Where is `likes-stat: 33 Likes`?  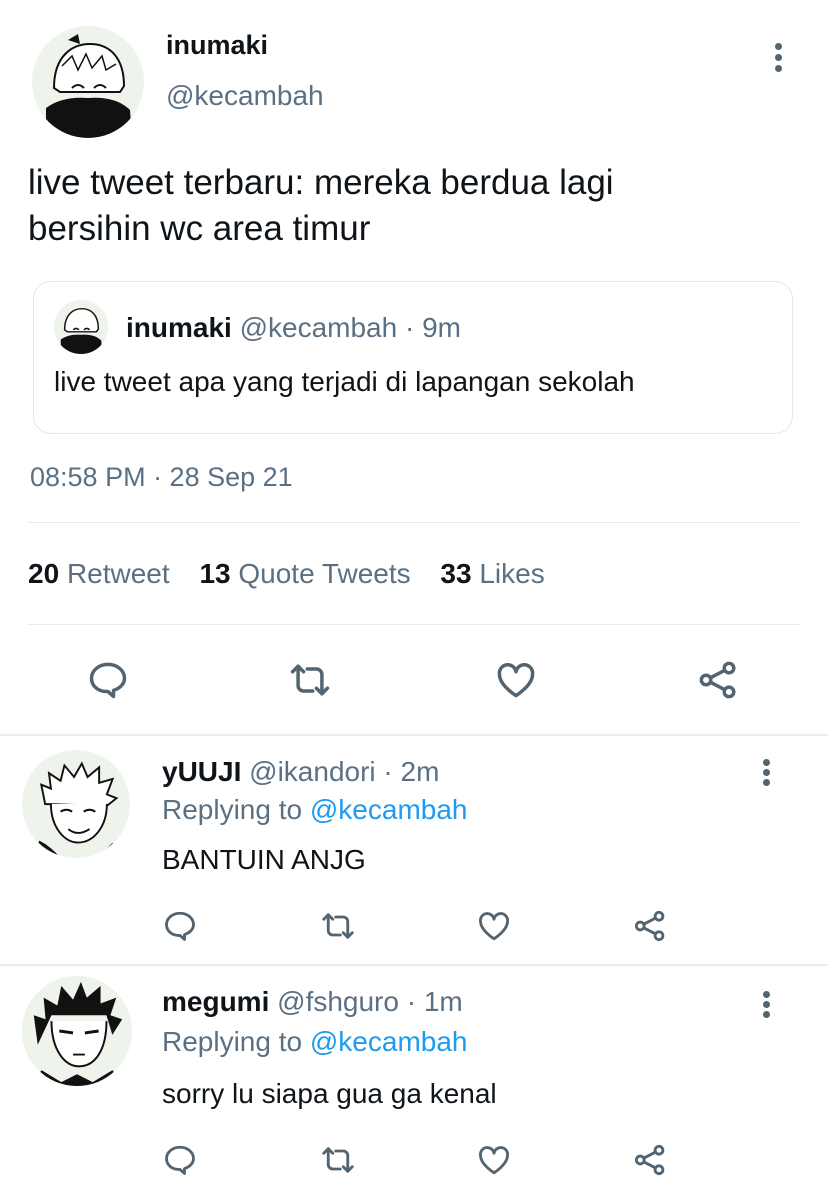
likes-stat: 33 Likes is located at coordinates (492, 573).